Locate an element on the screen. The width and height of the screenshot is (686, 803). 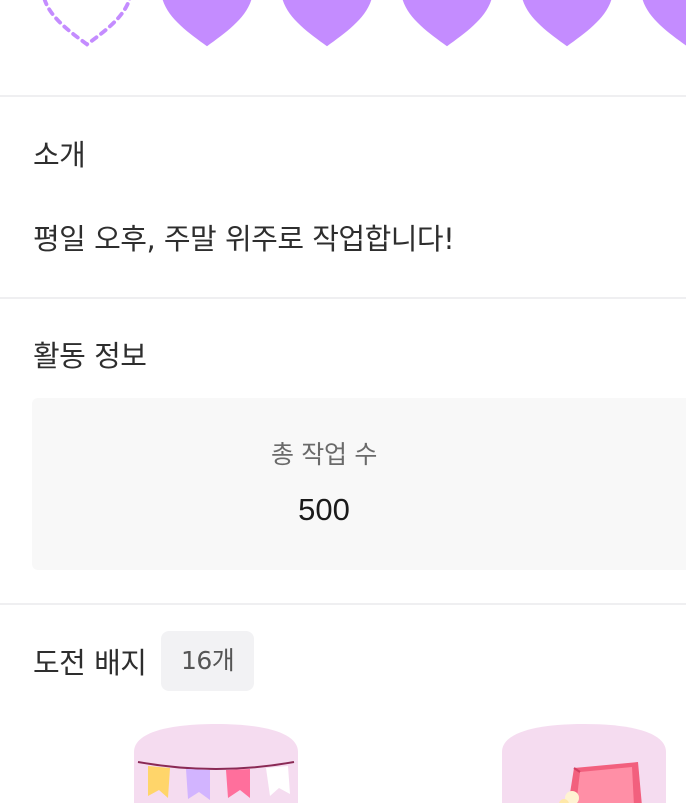
intro-text: 평일 오후, 주말 위주로 작업합니다! is located at coordinates (244, 239).